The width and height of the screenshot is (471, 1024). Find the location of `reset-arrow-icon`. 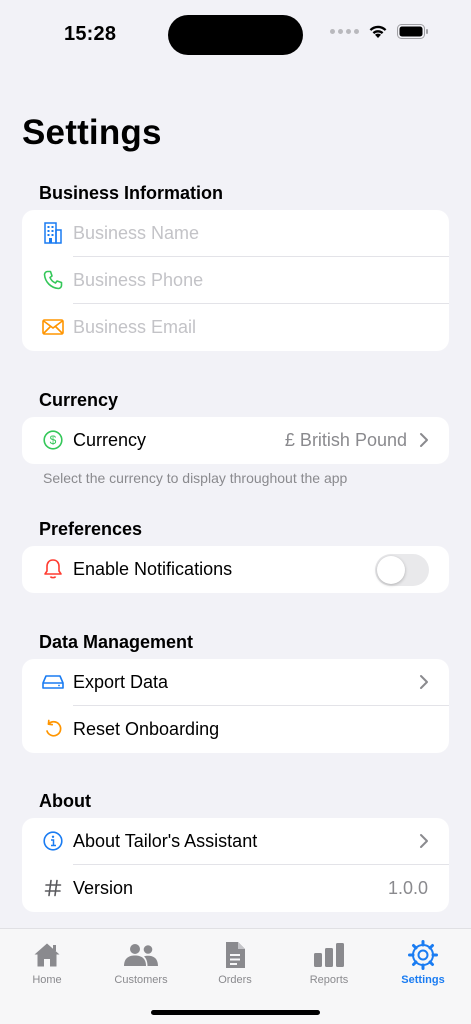

reset-arrow-icon is located at coordinates (53, 729).